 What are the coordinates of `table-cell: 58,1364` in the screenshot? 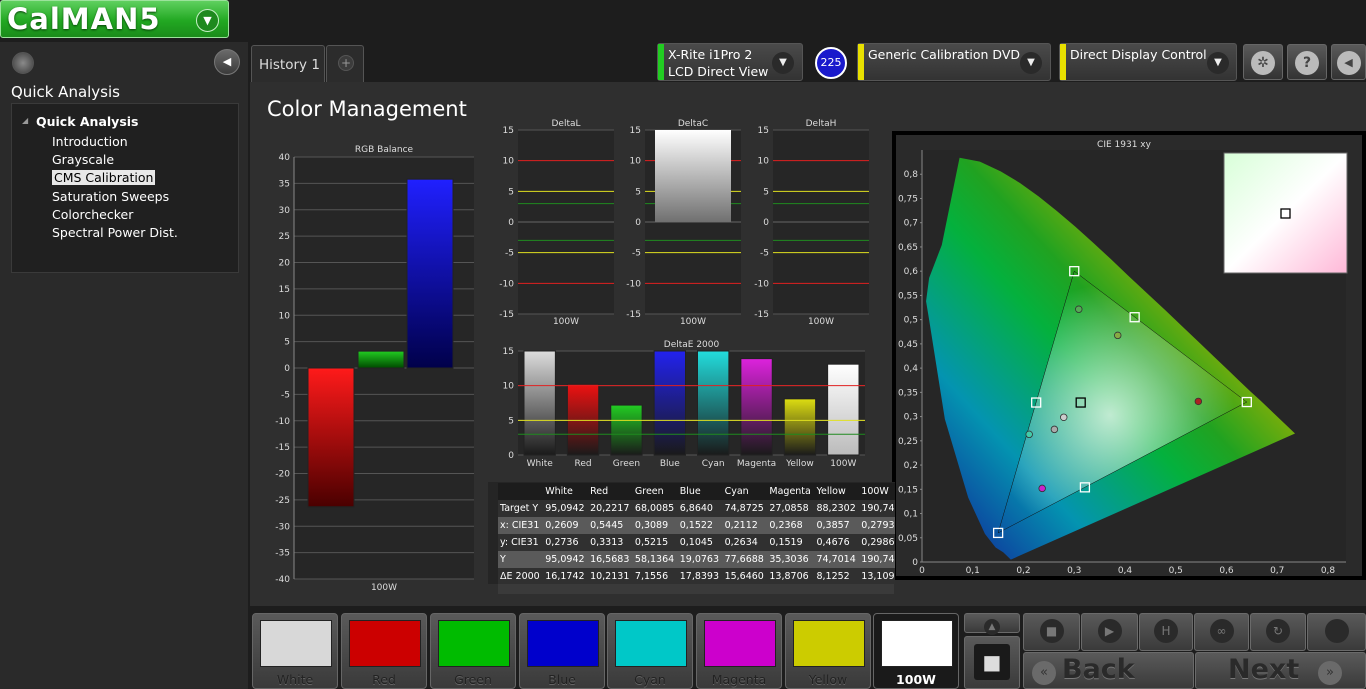 It's located at (654, 559).